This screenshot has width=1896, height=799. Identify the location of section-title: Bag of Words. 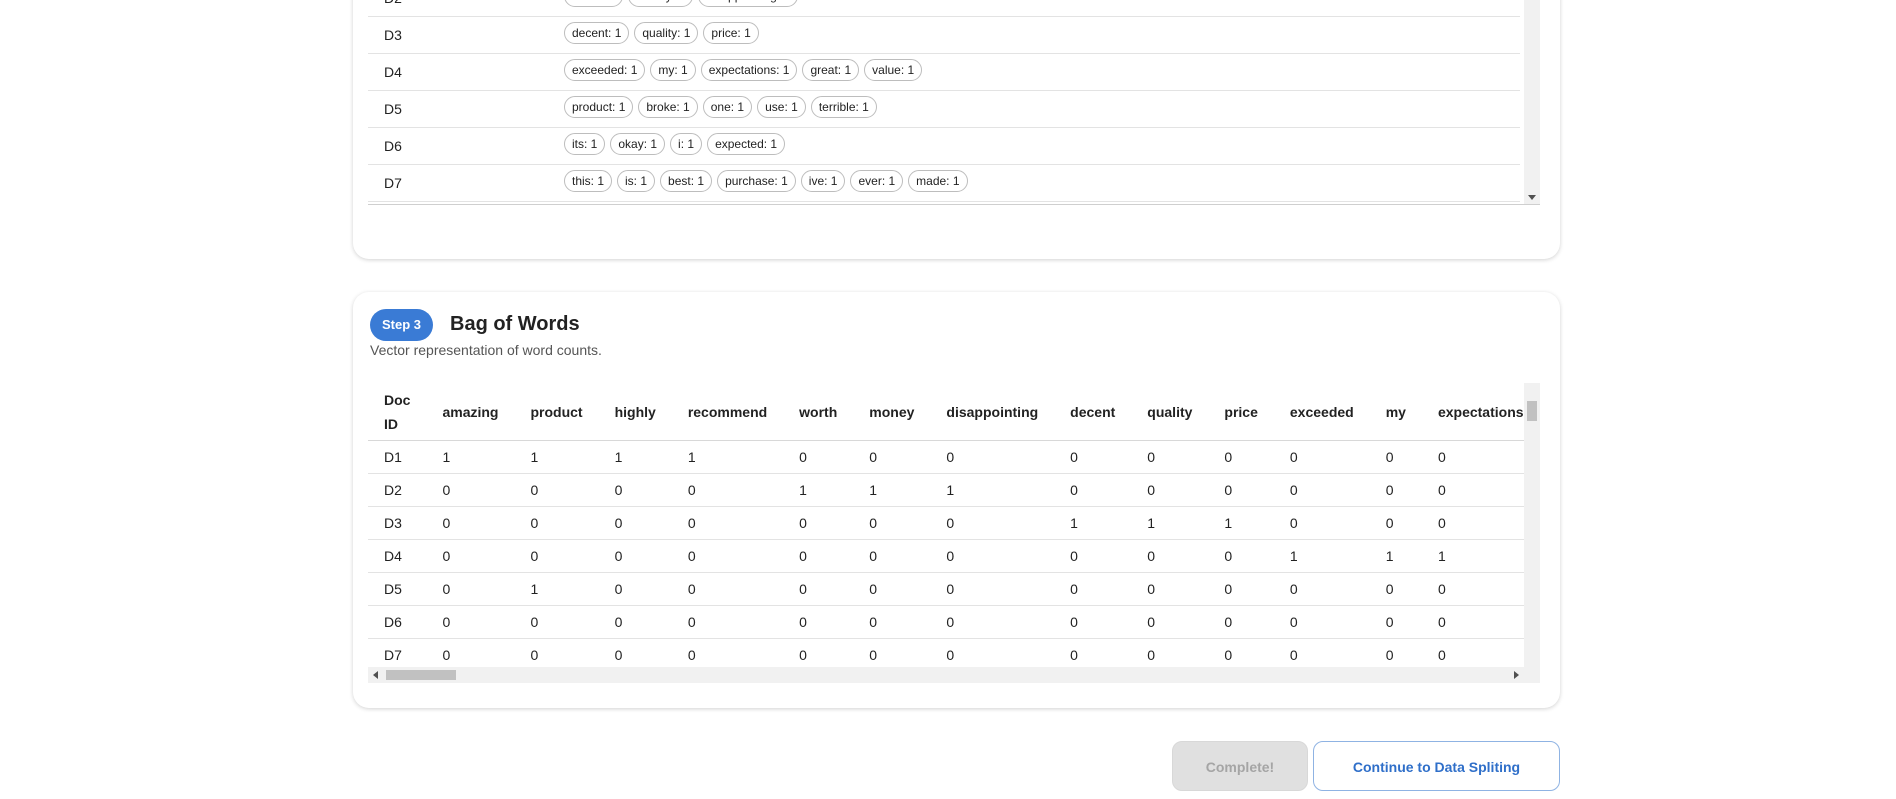
(515, 324).